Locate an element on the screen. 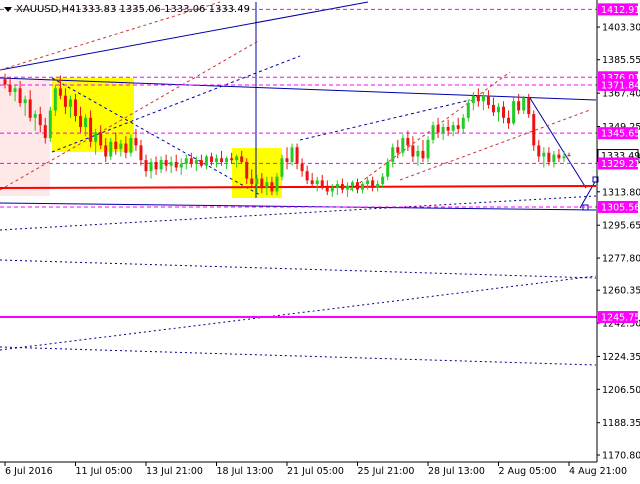  y-tick-label: 1313.80 is located at coordinates (621, 192).